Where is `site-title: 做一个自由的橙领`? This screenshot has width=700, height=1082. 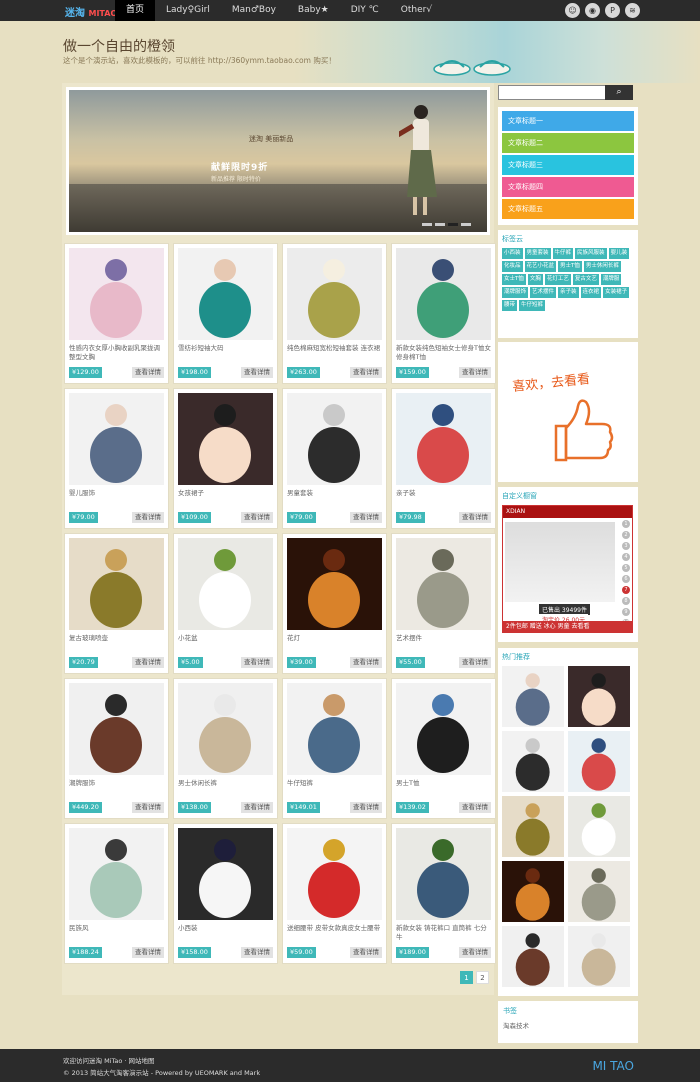 site-title: 做一个自由的橙领 is located at coordinates (119, 46).